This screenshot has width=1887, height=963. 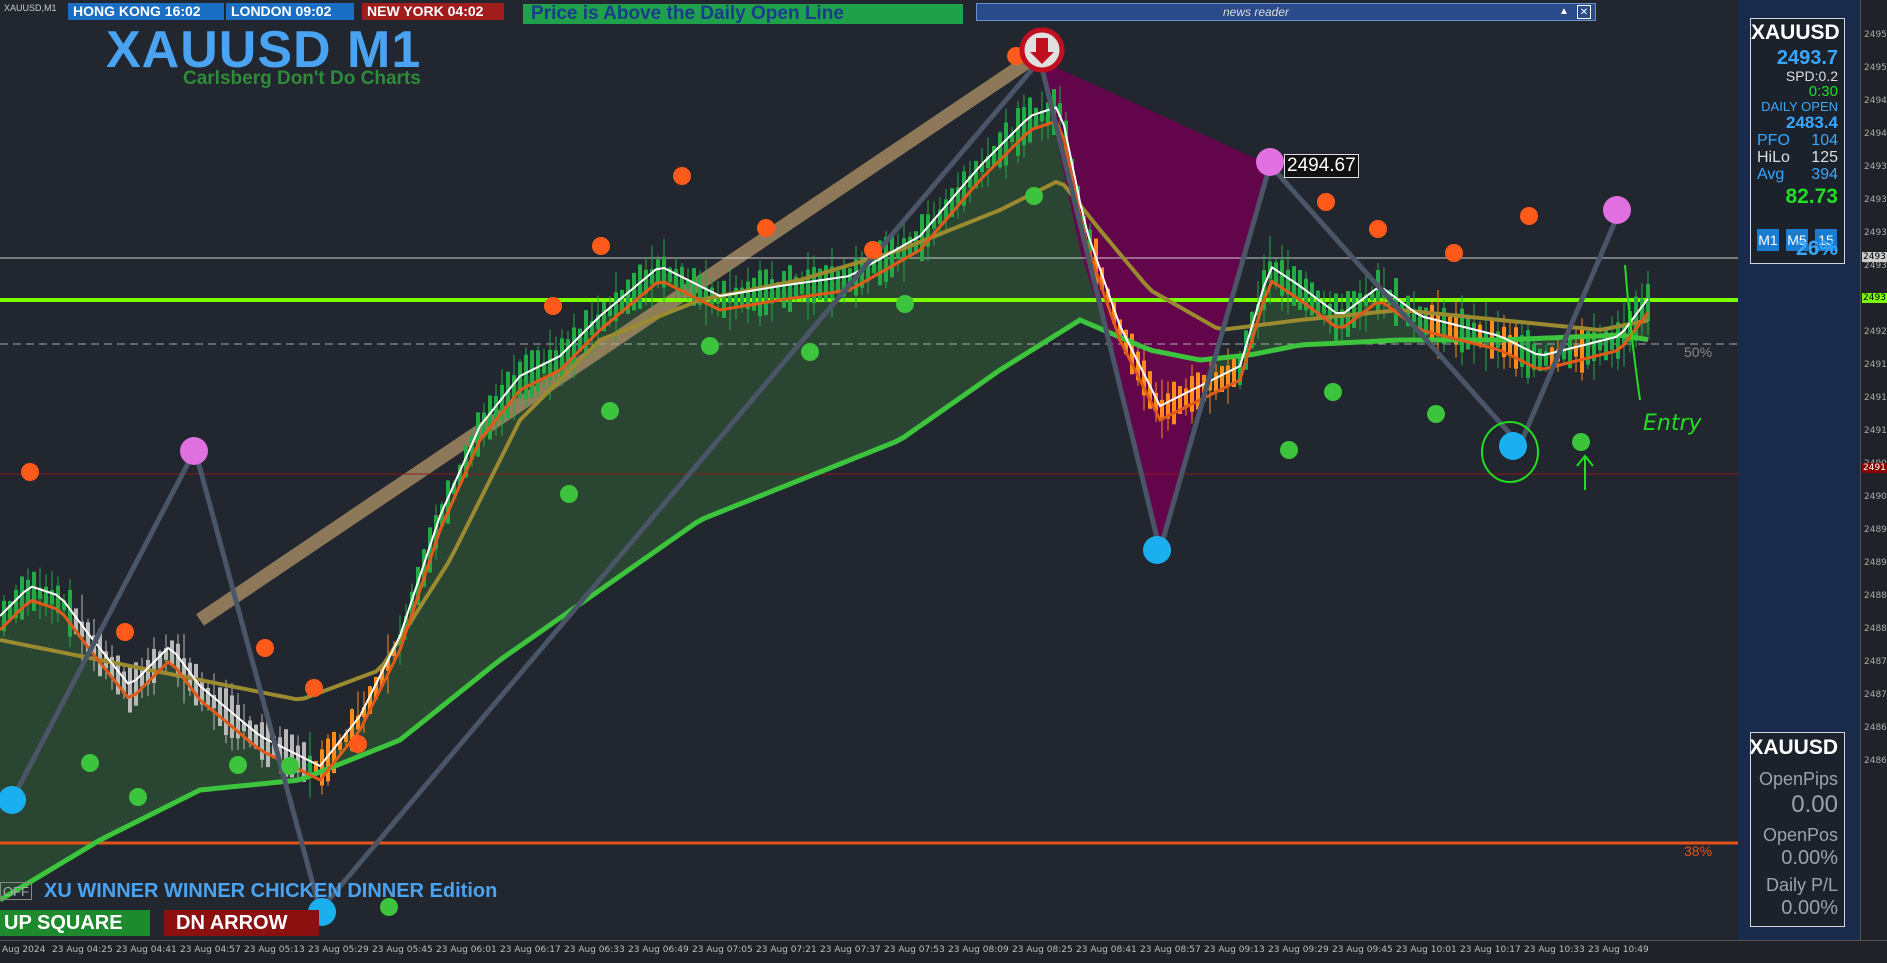 What do you see at coordinates (1564, 12) in the screenshot?
I see `triangle-up-icon: ▲` at bounding box center [1564, 12].